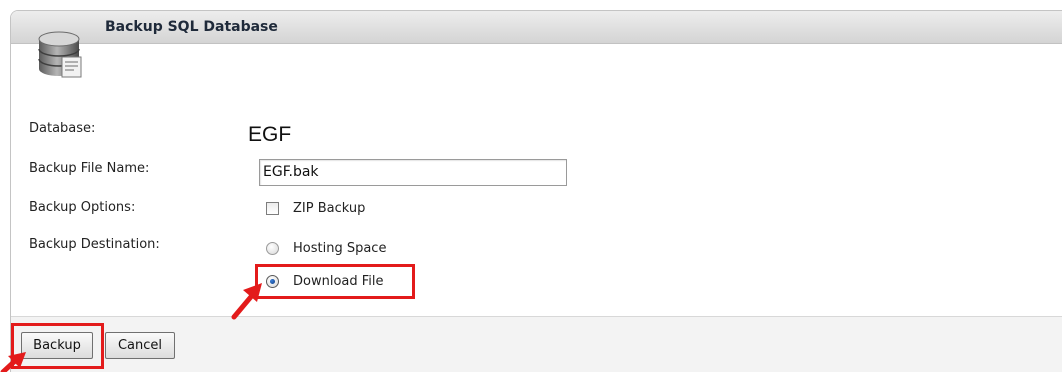  What do you see at coordinates (140, 345) in the screenshot?
I see `cancel-button: Cancel` at bounding box center [140, 345].